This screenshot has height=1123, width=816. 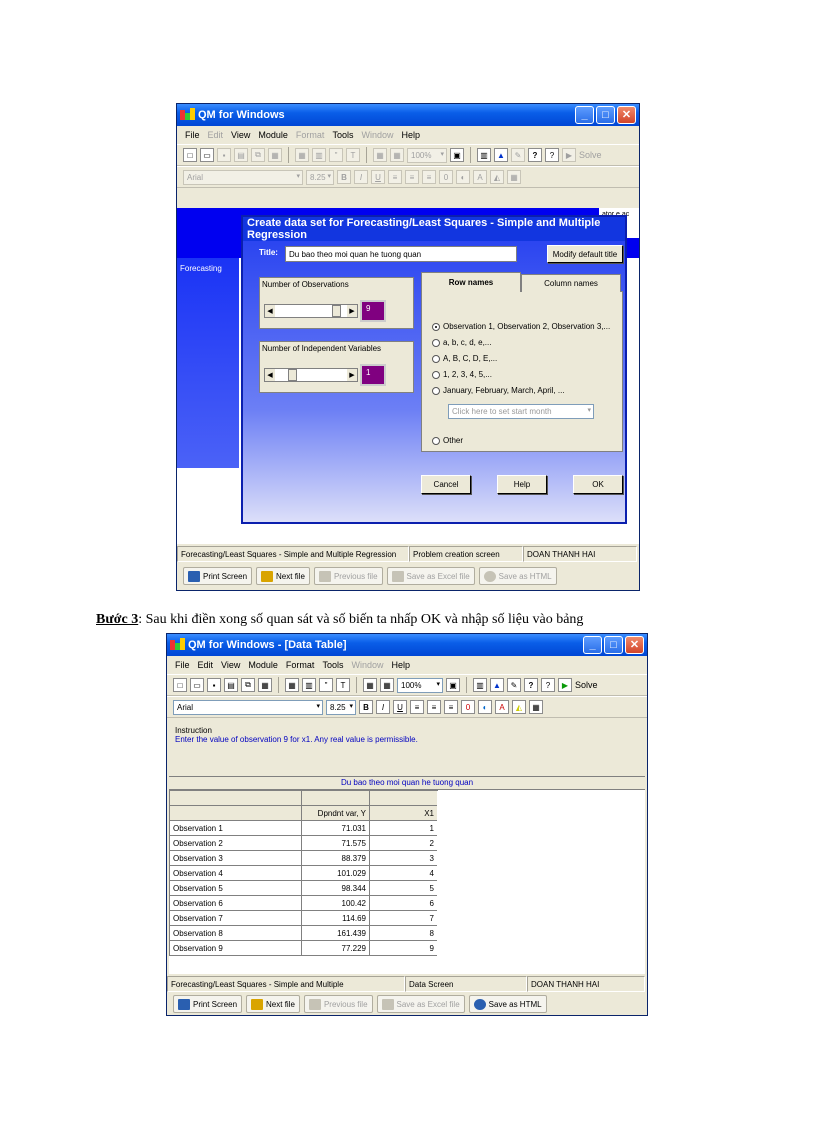 What do you see at coordinates (197, 685) in the screenshot?
I see `open-file-icon: ▭` at bounding box center [197, 685].